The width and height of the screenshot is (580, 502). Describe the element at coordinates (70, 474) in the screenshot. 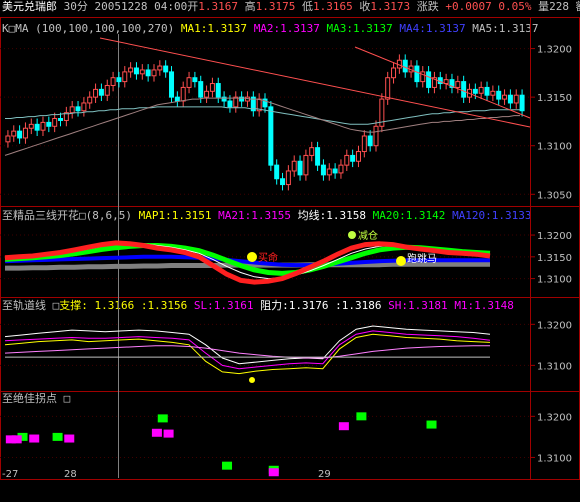

I see `x-tick-label: 28` at that location.